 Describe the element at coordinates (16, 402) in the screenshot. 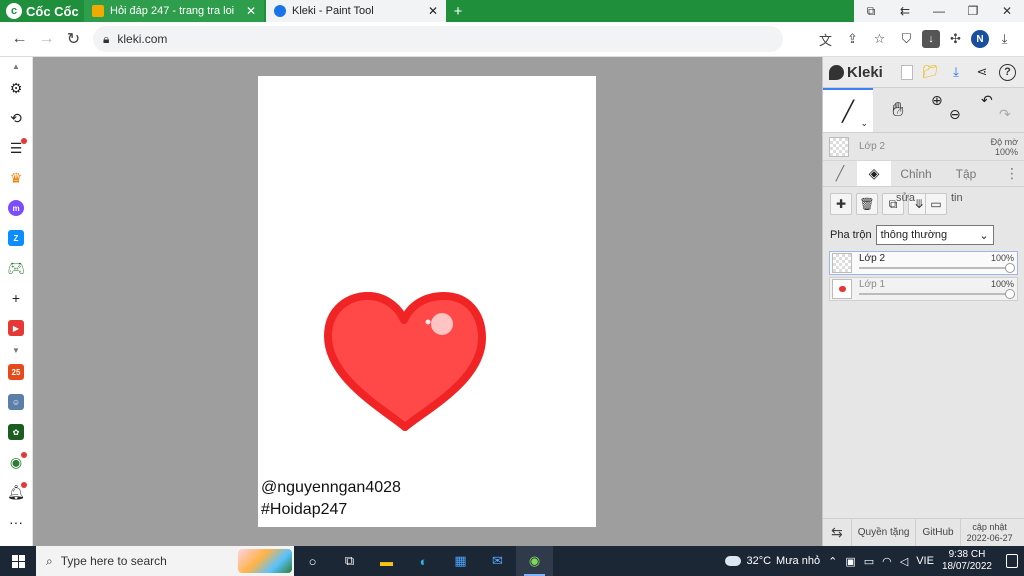

I see `anime-app-icon: ☺` at that location.